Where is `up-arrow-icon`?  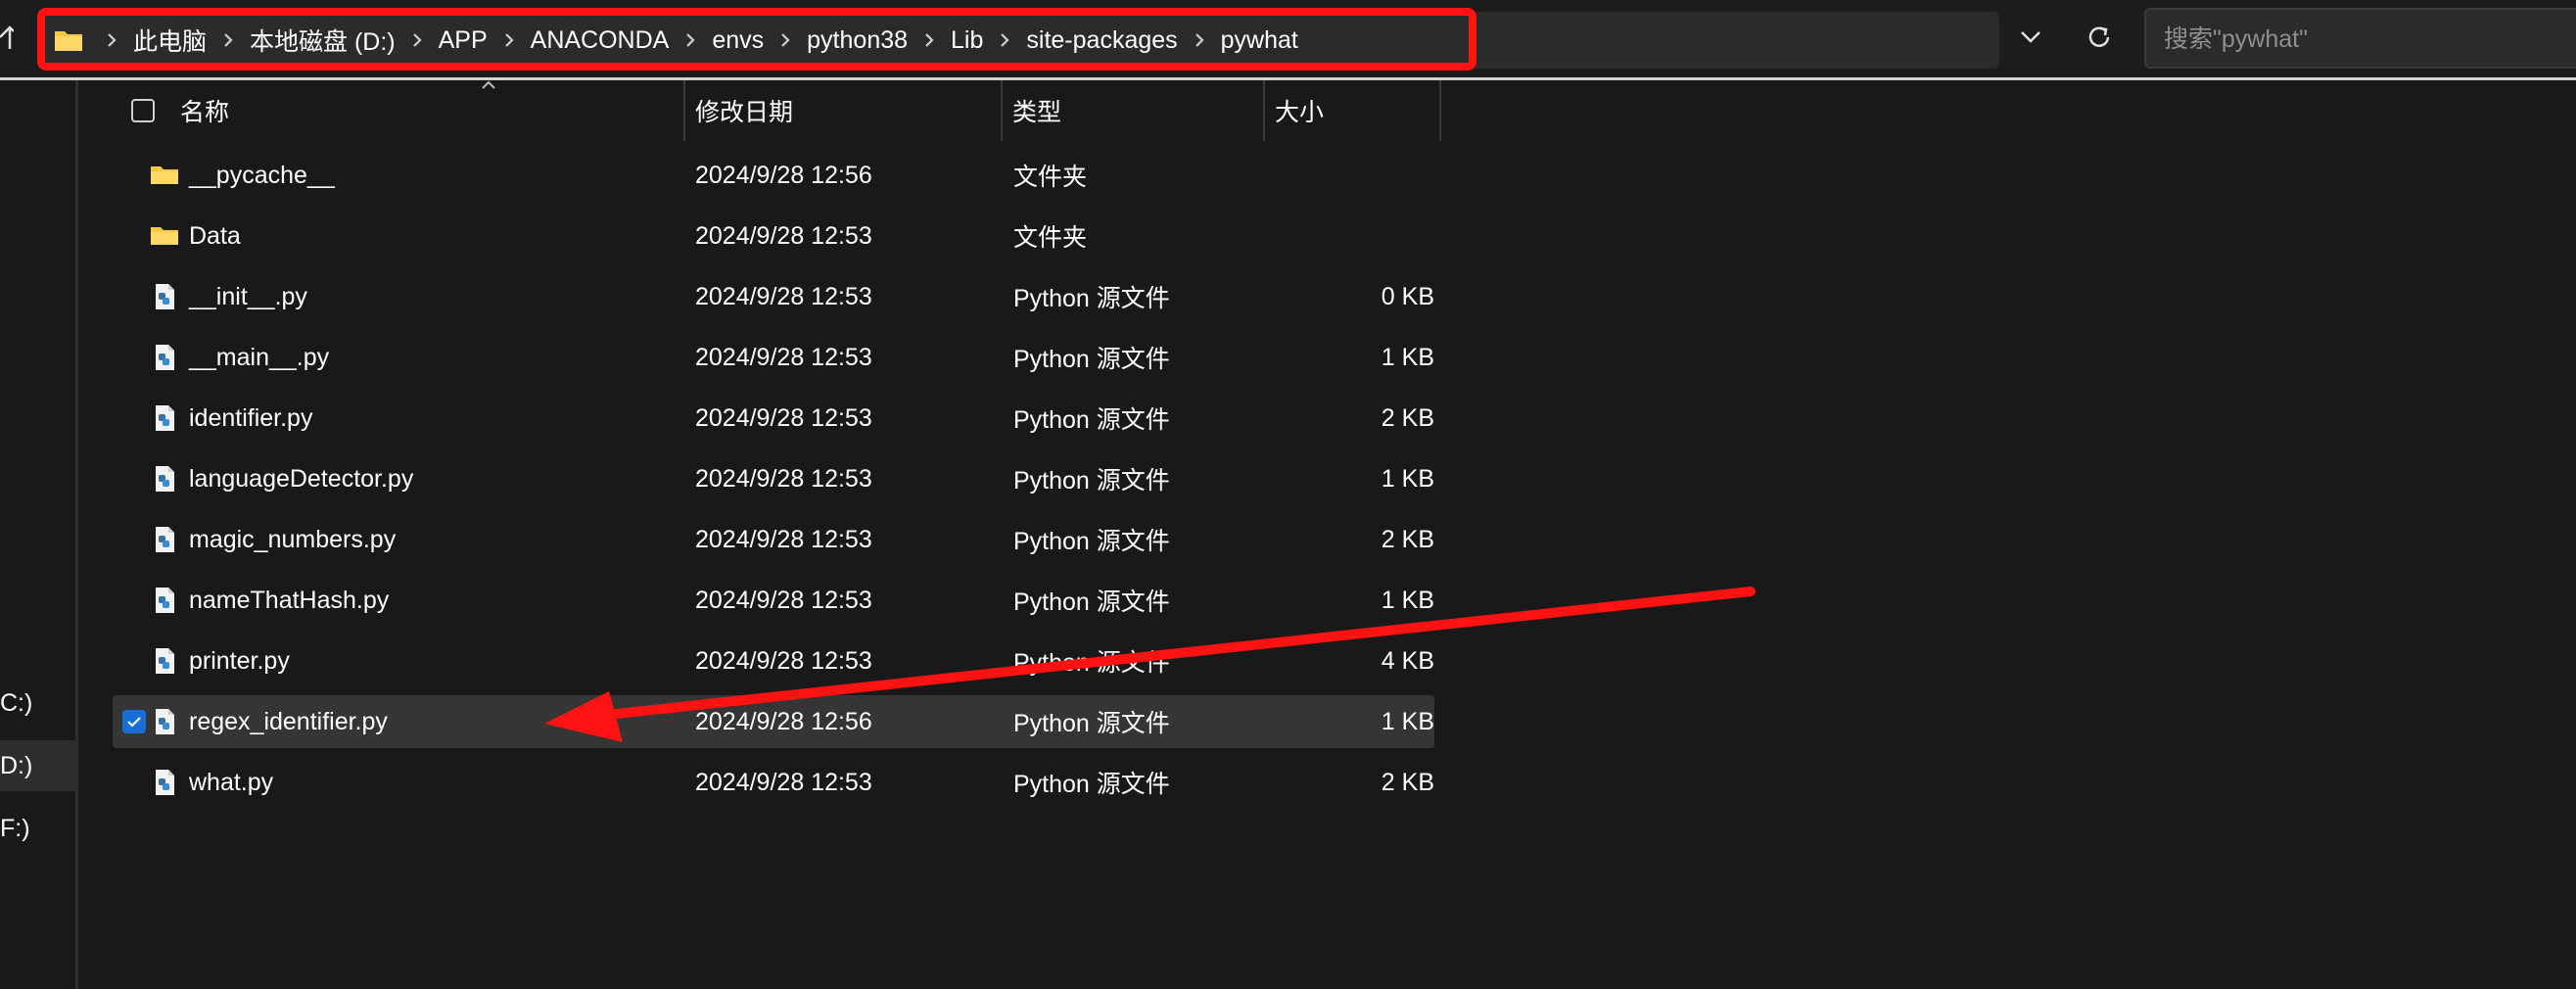
up-arrow-icon is located at coordinates (8, 36).